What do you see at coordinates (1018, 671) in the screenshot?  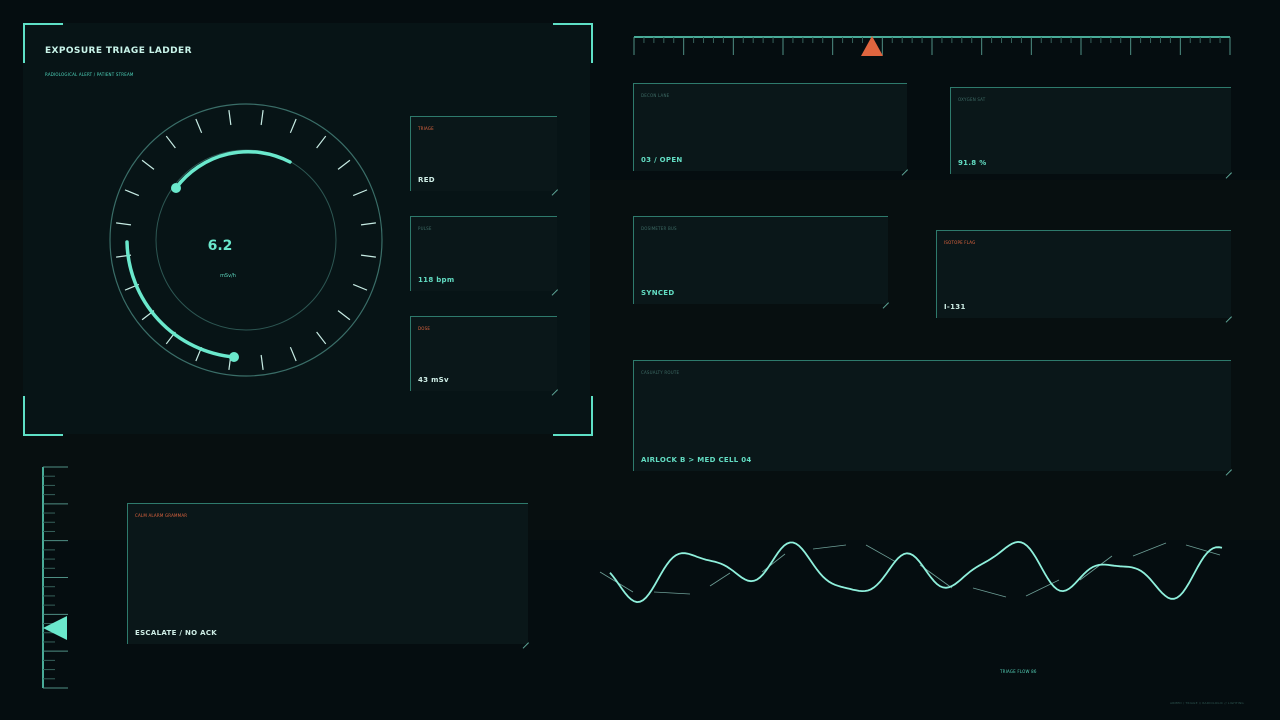 I see `wave-caption: TRIAGE FLOW 86` at bounding box center [1018, 671].